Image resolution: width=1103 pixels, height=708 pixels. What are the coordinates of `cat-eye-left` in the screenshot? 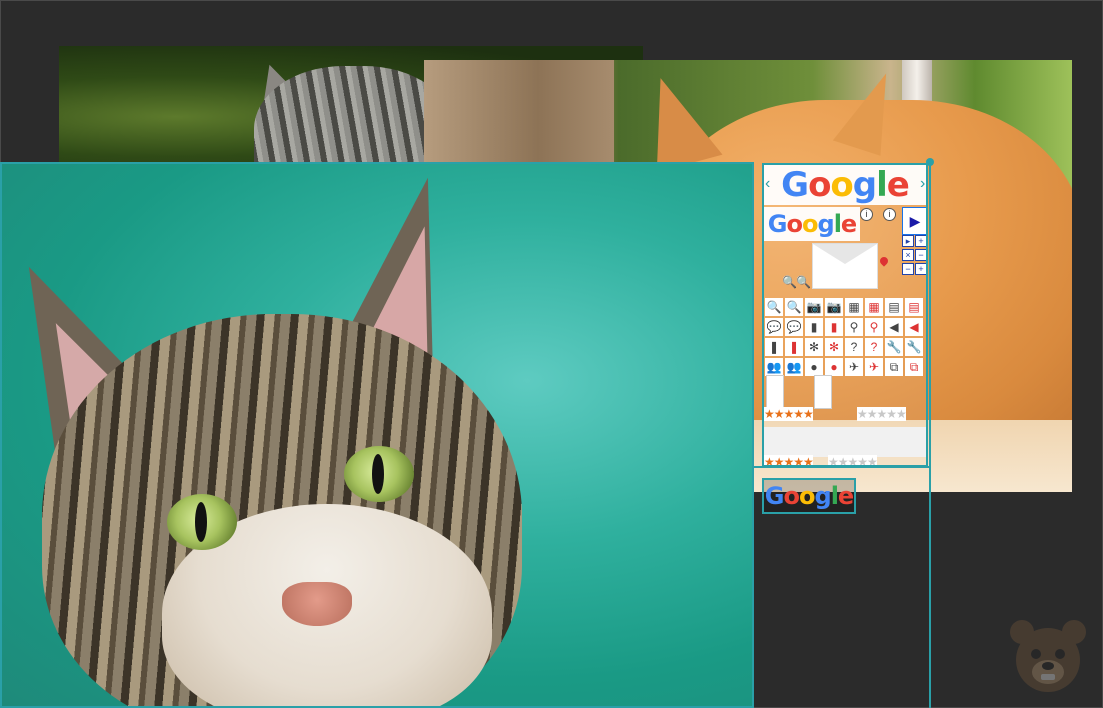 It's located at (202, 522).